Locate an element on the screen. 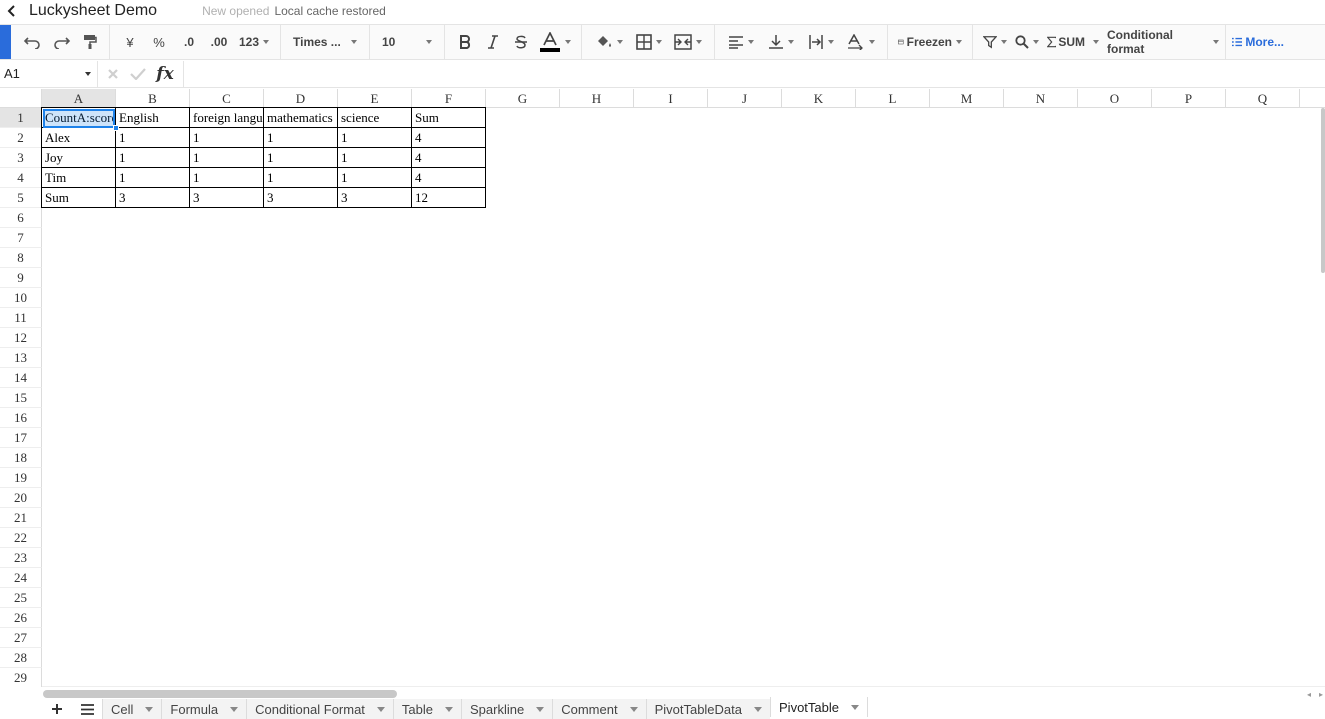 This screenshot has width=1325, height=719. cell-f5: 12 is located at coordinates (448, 197).